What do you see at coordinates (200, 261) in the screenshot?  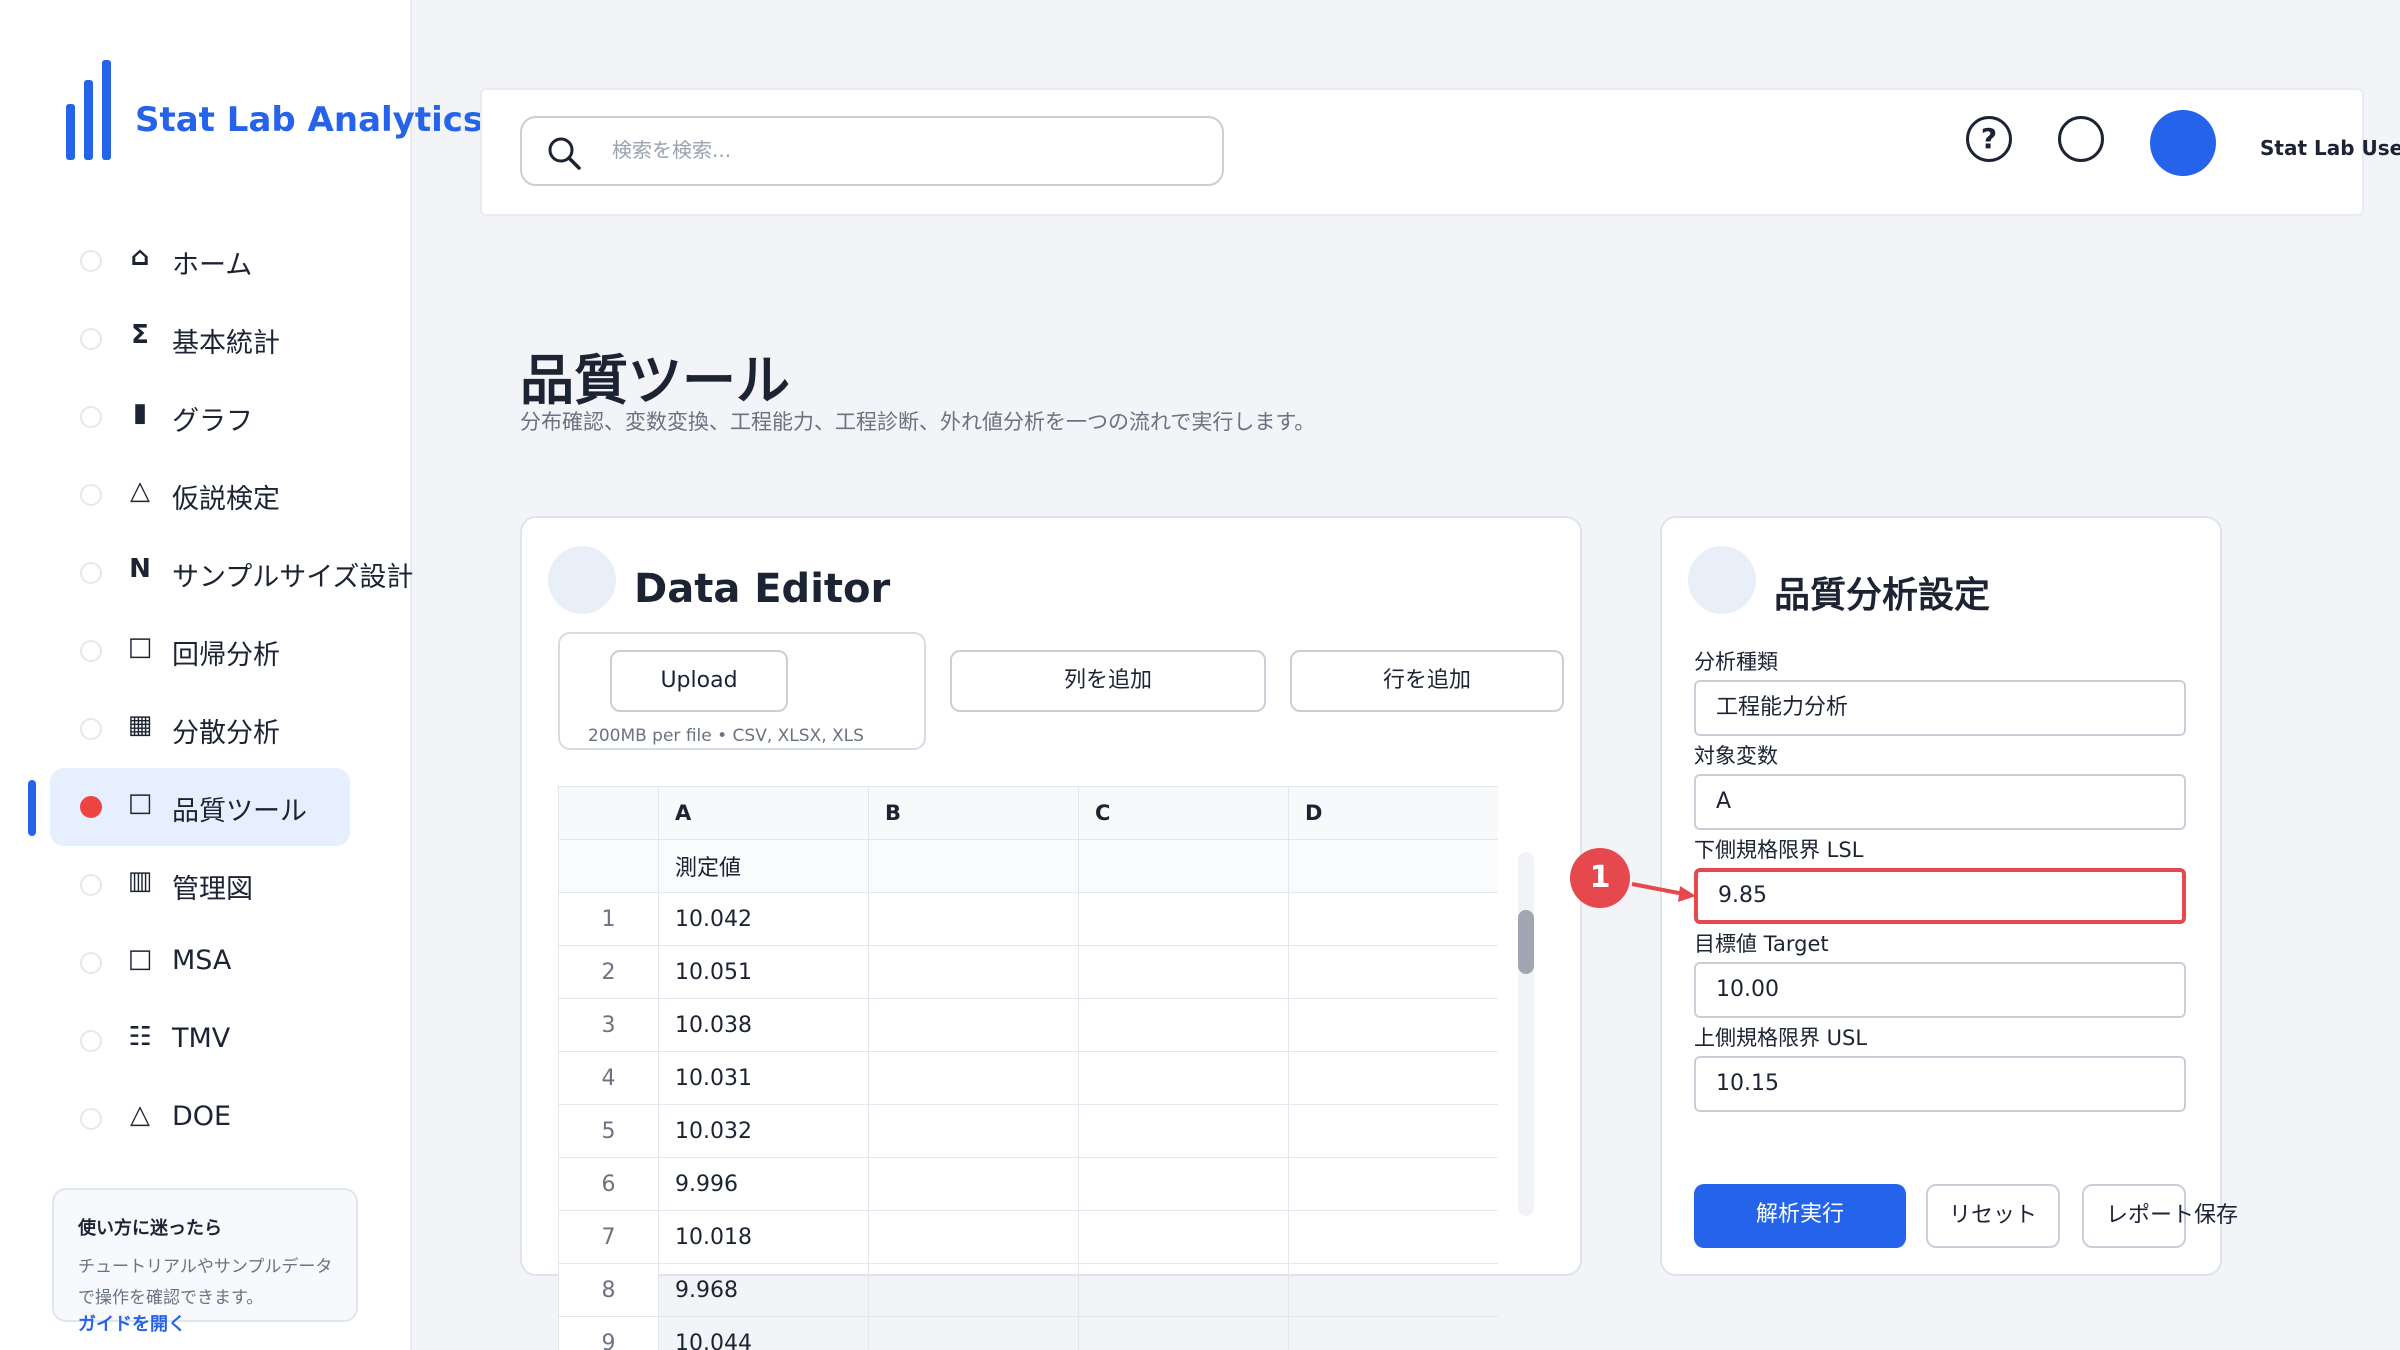 I see `sidebar-item-0: ⌂ ホーム` at bounding box center [200, 261].